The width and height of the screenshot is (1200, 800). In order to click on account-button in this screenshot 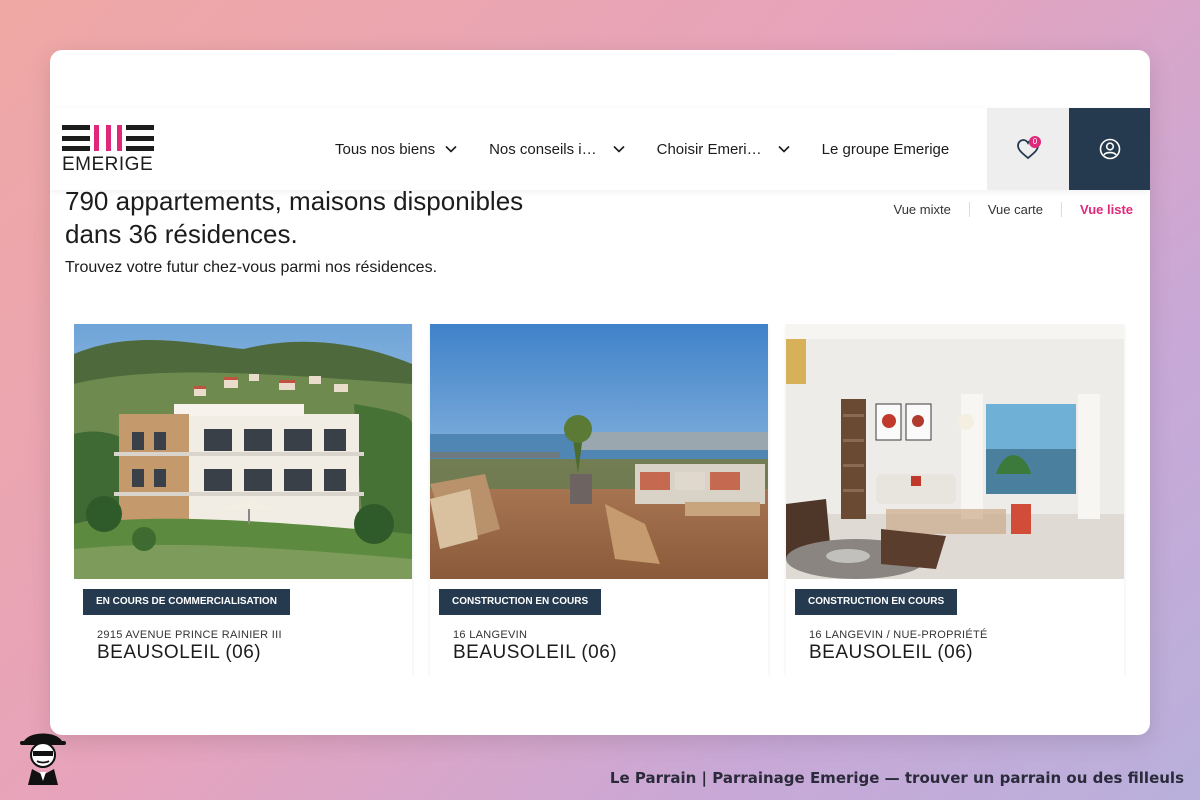, I will do `click(1109, 149)`.